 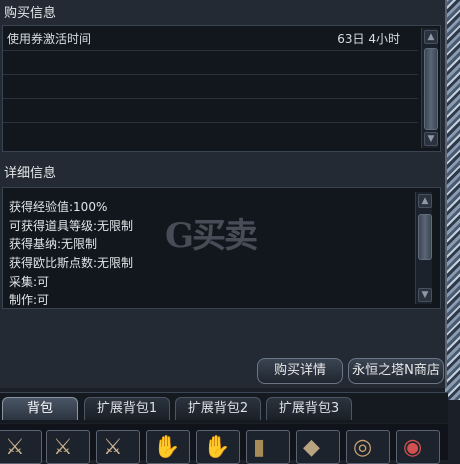 I want to click on tab-extended-bag-2: 扩展背包2, so click(x=218, y=408).